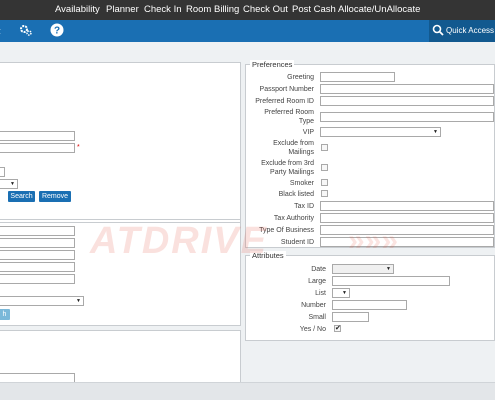 Image resolution: width=495 pixels, height=400 pixels. What do you see at coordinates (301, 152) in the screenshot?
I see `exclude-mailings-label-line2: Mailings` at bounding box center [301, 152].